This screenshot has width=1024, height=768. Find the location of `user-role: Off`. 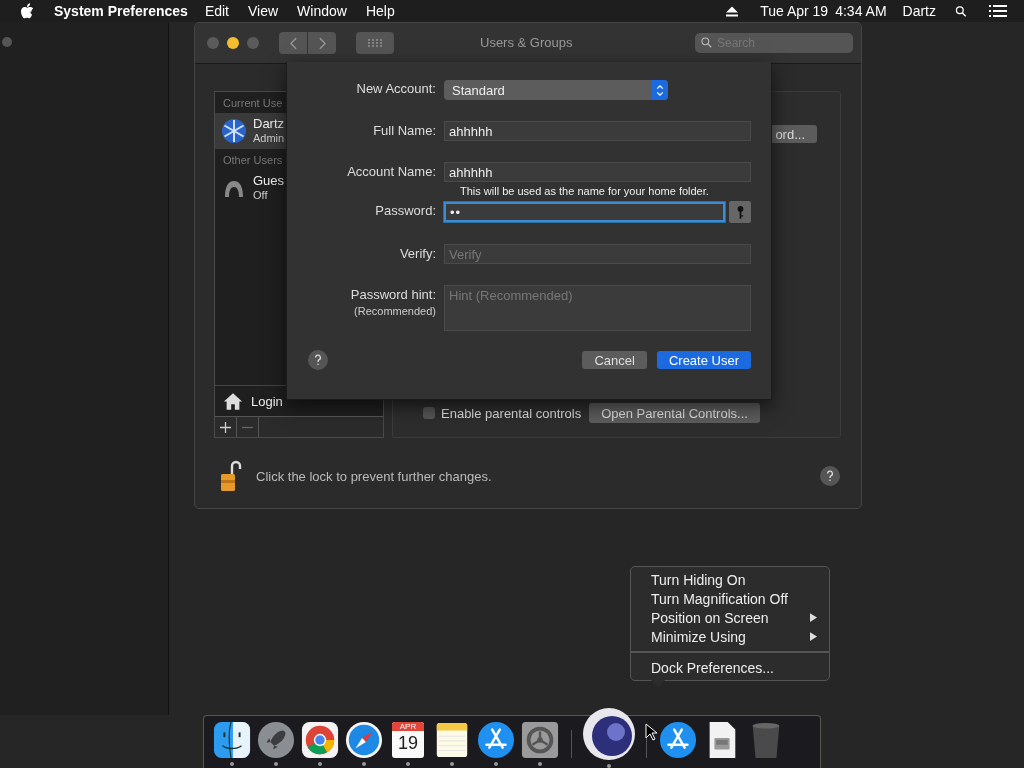

user-role: Off is located at coordinates (261, 195).